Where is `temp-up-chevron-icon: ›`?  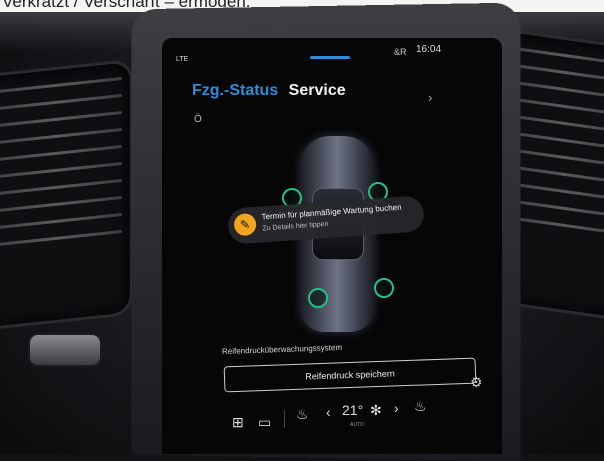
temp-up-chevron-icon: › is located at coordinates (396, 408).